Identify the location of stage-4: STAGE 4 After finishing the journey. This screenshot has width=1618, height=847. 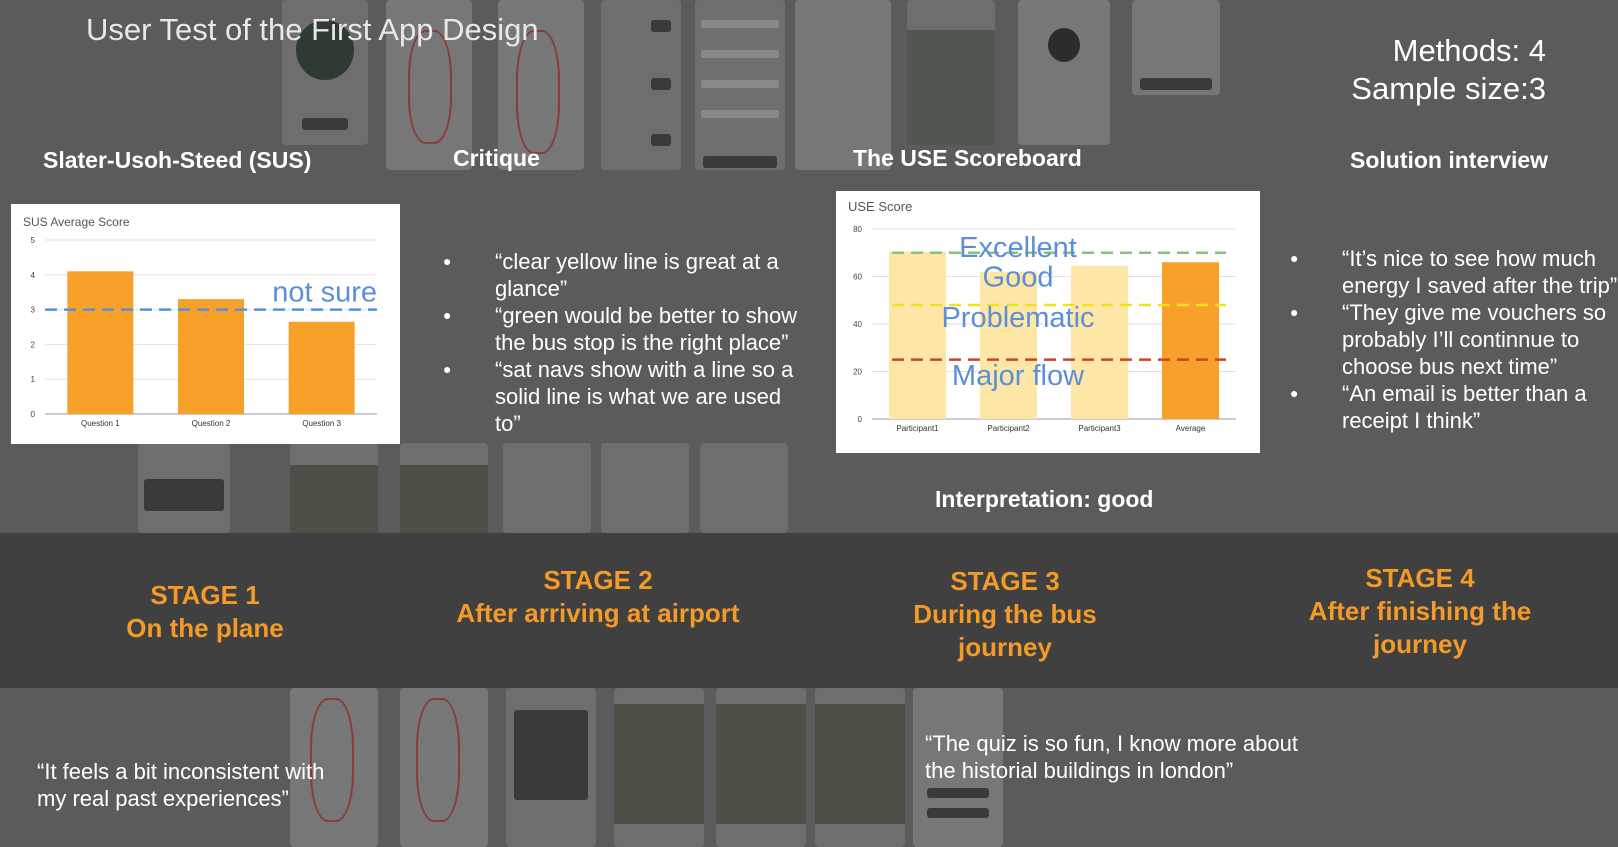
(1420, 611).